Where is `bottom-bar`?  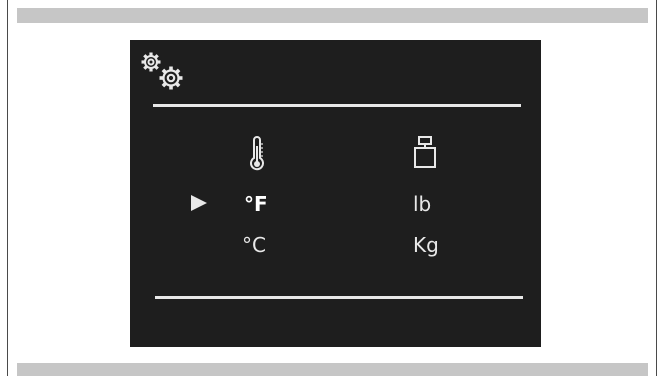 bottom-bar is located at coordinates (332, 369).